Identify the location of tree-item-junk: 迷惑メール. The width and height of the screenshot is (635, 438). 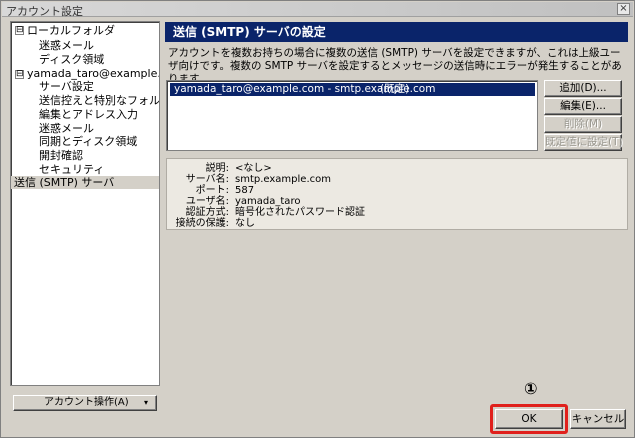
(66, 128).